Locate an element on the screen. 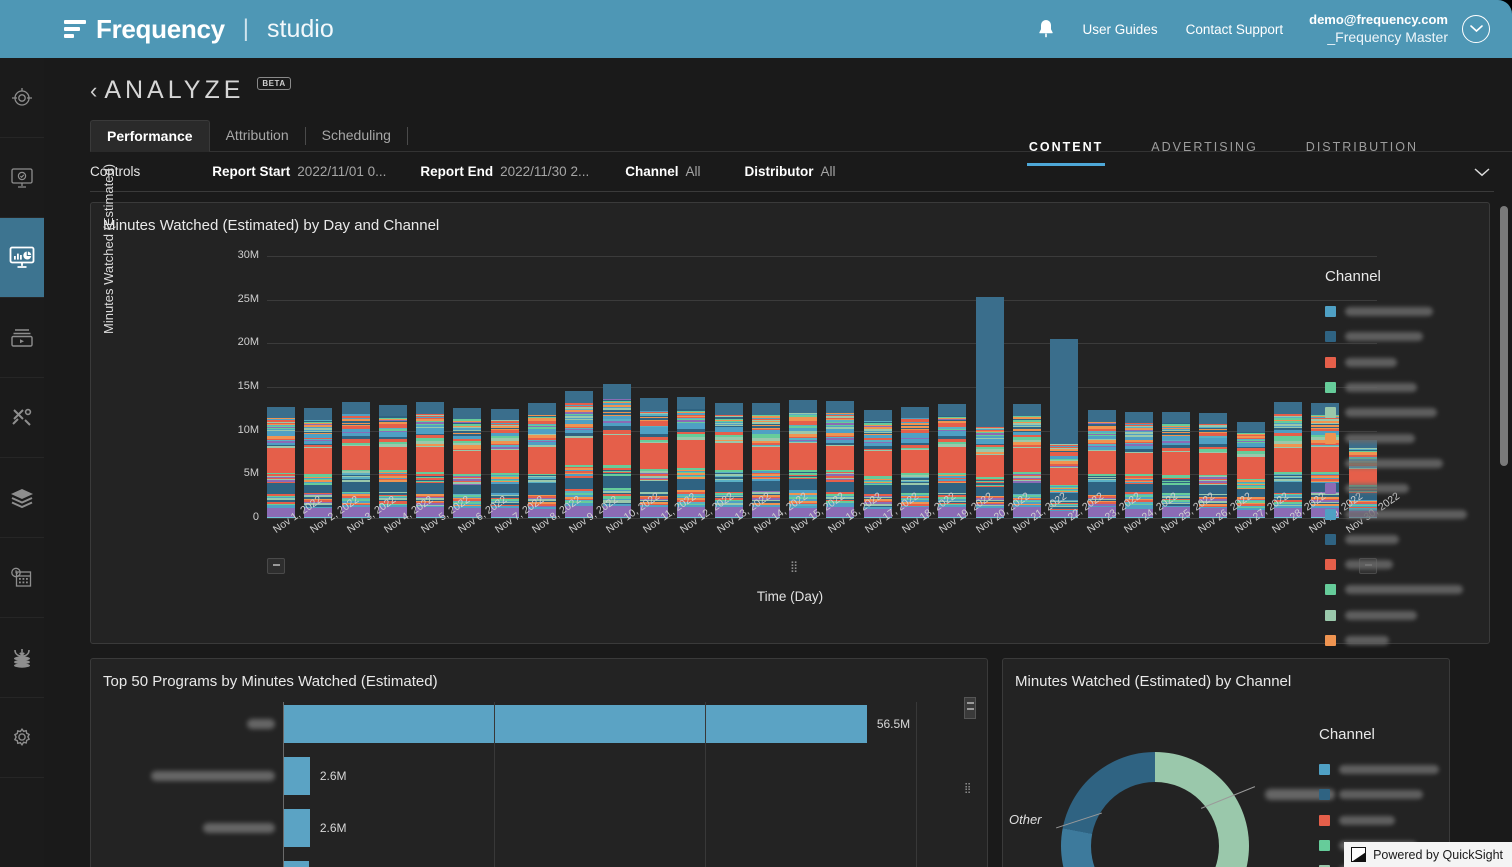 The width and height of the screenshot is (1512, 867). account-email: demo@frequency.com is located at coordinates (1378, 19).